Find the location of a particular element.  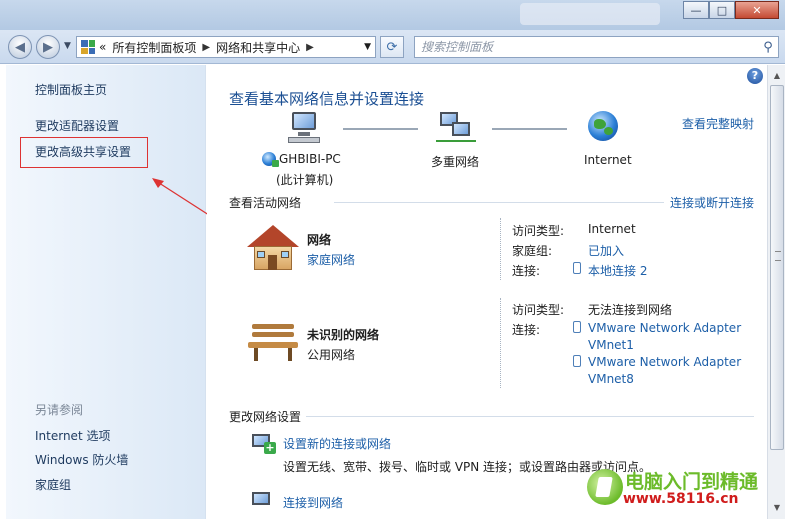

search-box: ⚲ is located at coordinates (596, 47).